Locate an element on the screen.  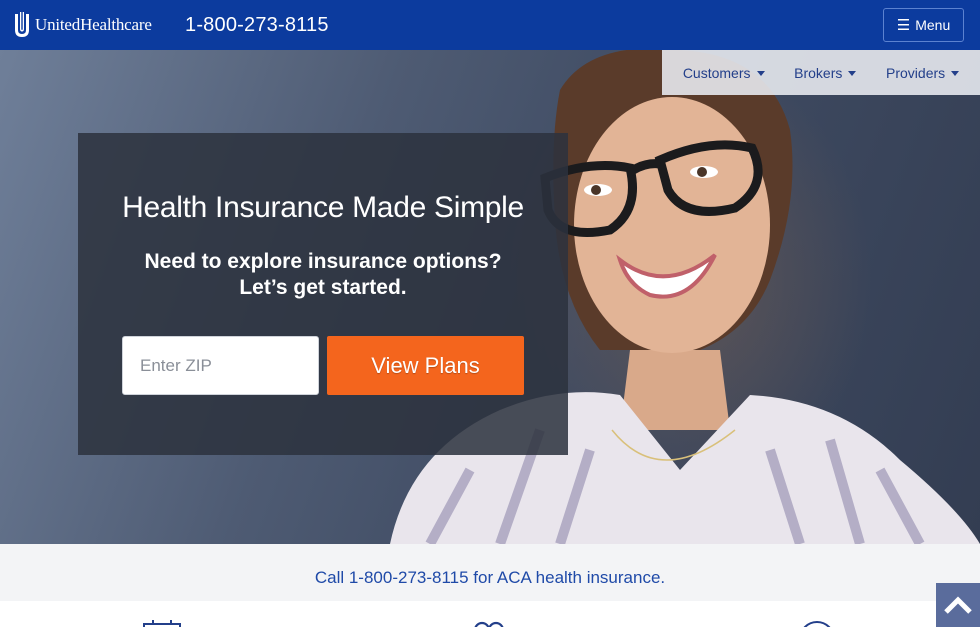
menu-button: ☰ Menu is located at coordinates (923, 25).